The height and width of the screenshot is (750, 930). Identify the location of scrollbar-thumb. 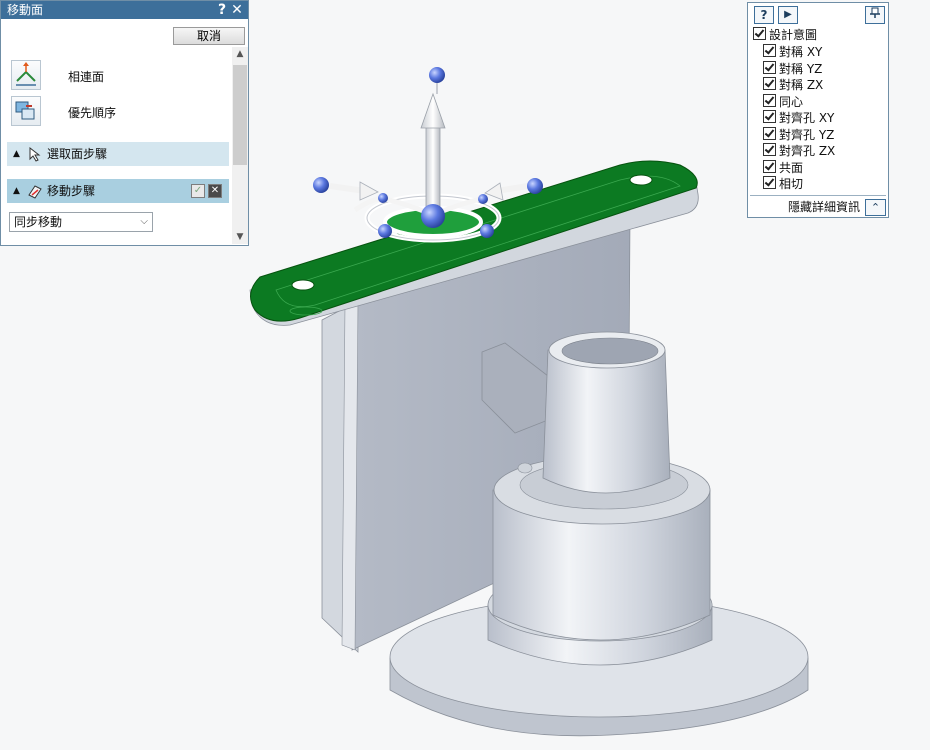
(240, 115).